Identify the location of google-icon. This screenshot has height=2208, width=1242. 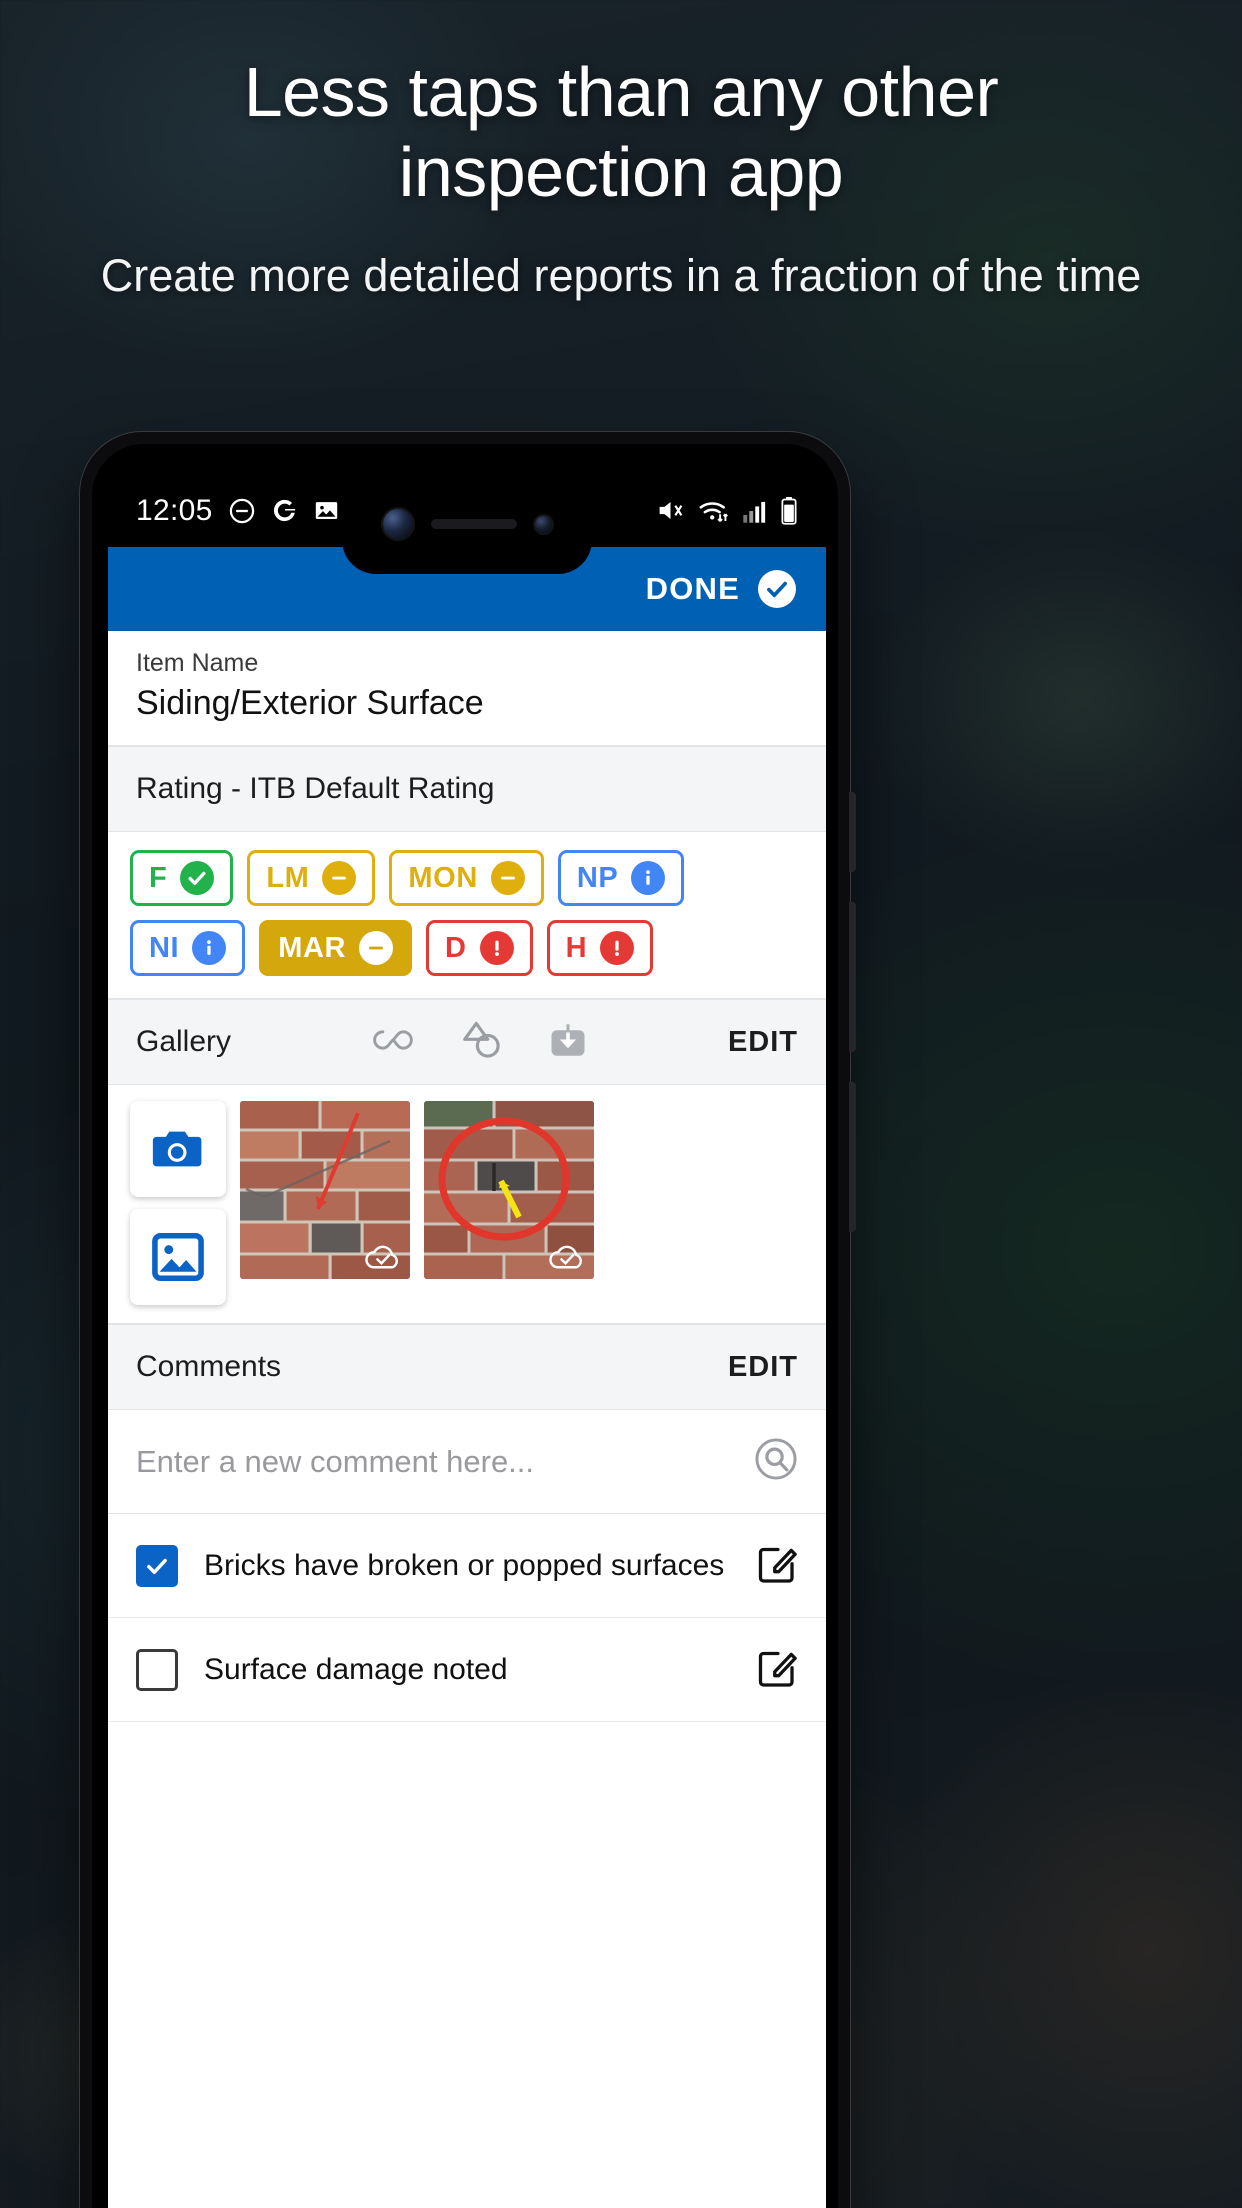
(284, 510).